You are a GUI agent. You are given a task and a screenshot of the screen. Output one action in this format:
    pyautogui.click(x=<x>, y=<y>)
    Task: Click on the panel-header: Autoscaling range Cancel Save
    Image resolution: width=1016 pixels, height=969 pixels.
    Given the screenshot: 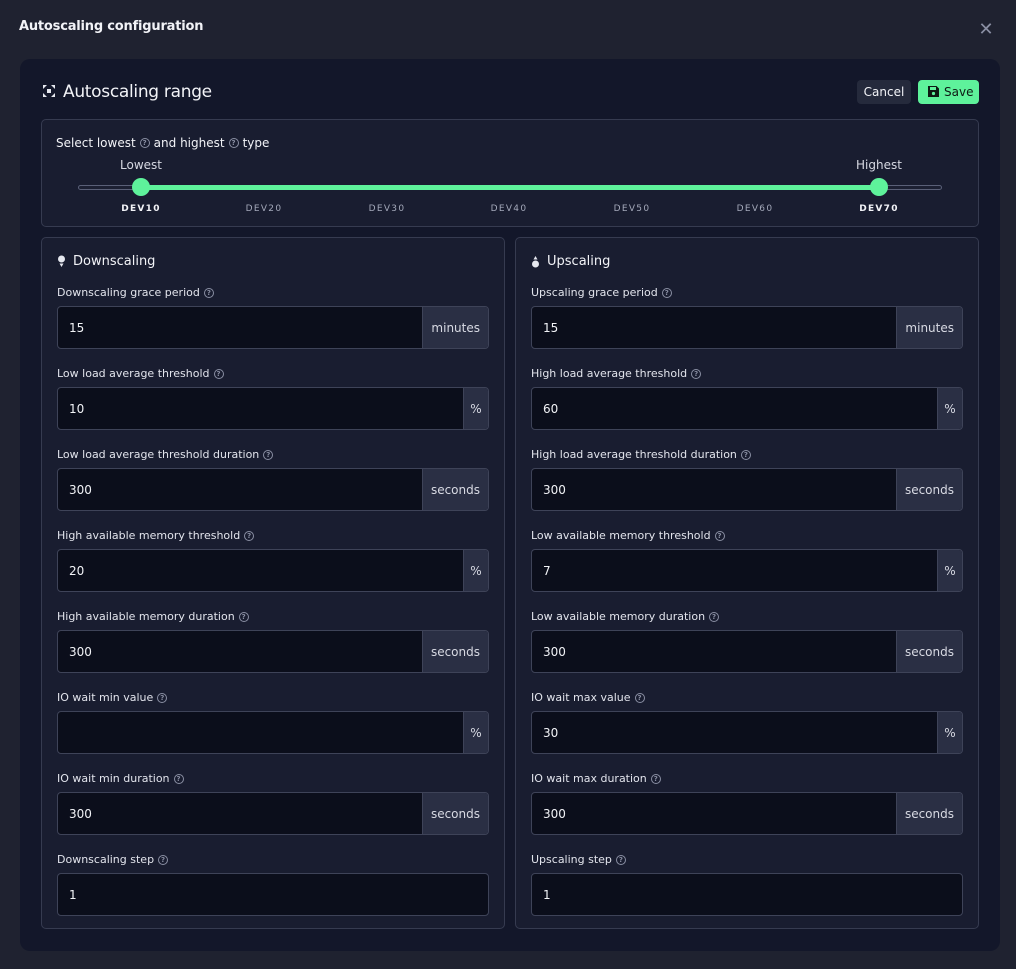 What is the action you would take?
    pyautogui.click(x=510, y=89)
    